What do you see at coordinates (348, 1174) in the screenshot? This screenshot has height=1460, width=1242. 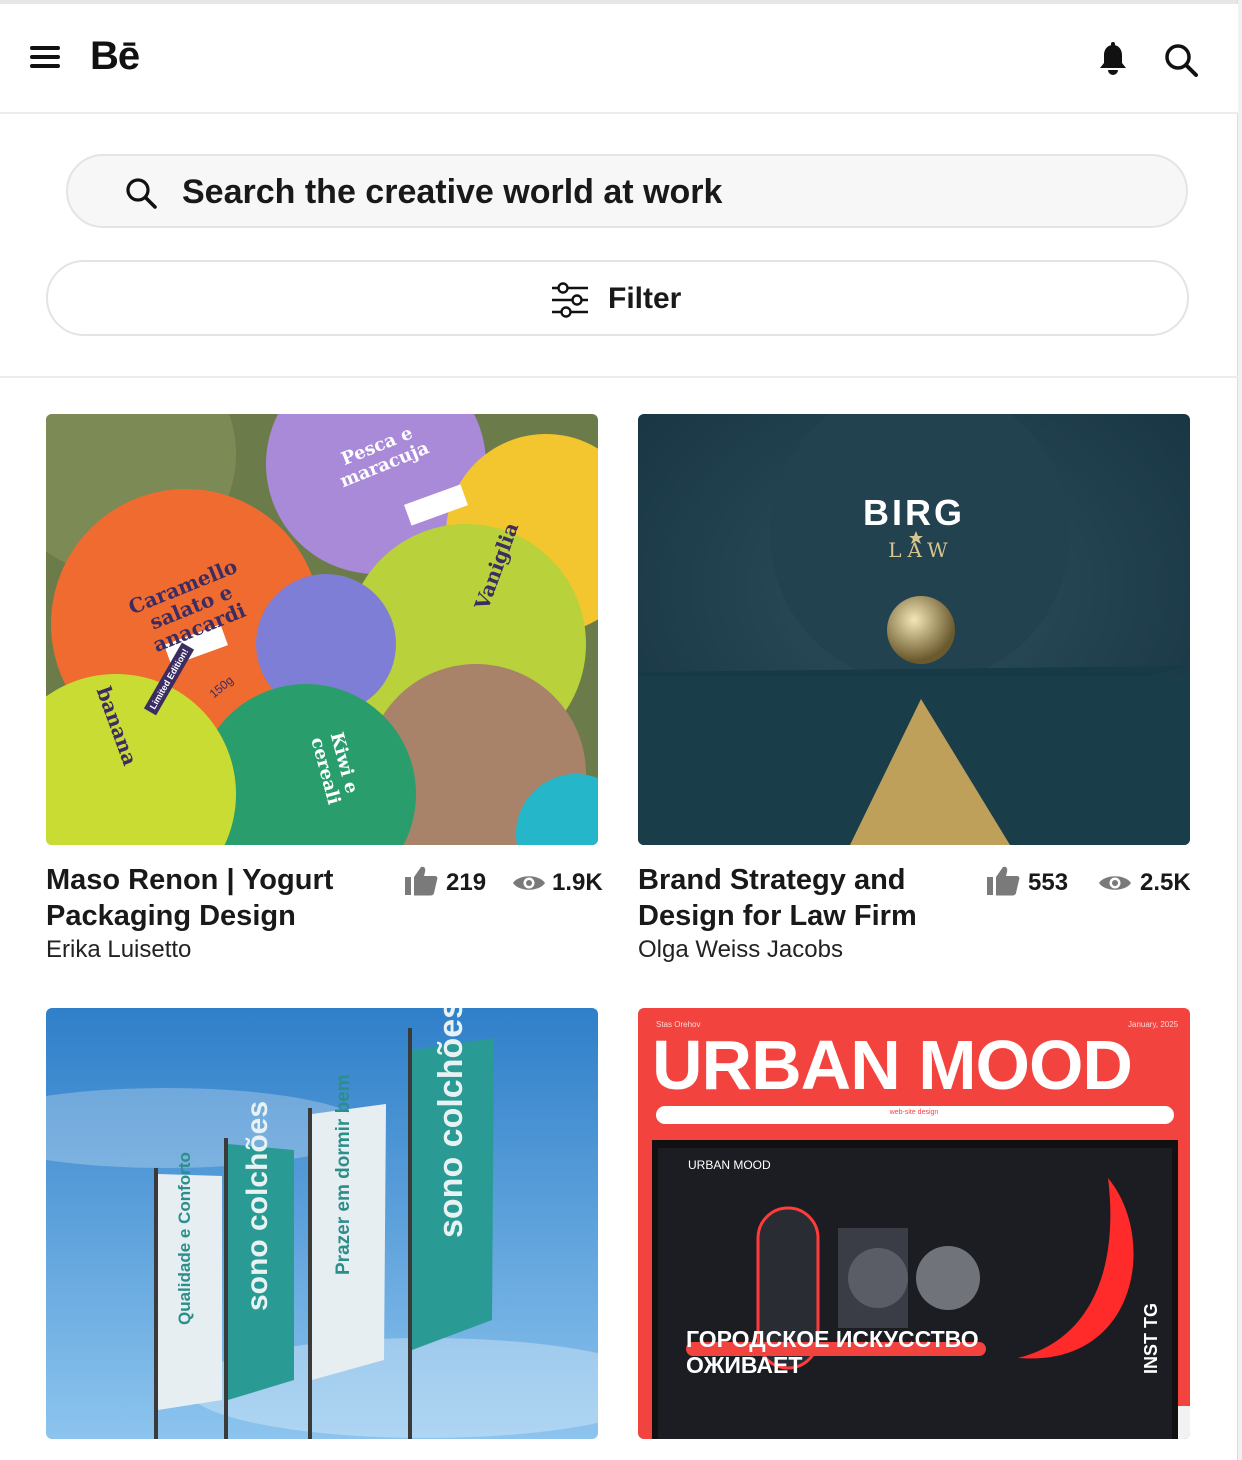 I see `flag-text: Prazer em dormir bem` at bounding box center [348, 1174].